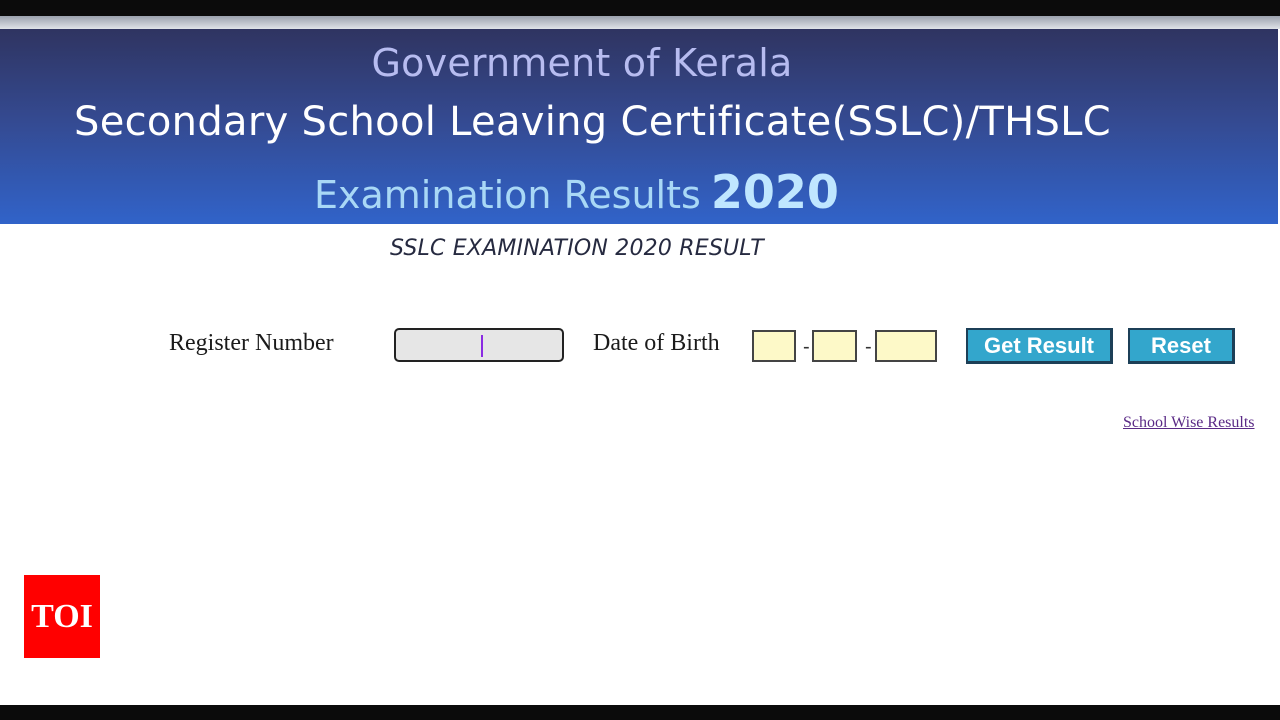 The image size is (1280, 720). Describe the element at coordinates (834, 346) in the screenshot. I see `dob-month-input` at that location.